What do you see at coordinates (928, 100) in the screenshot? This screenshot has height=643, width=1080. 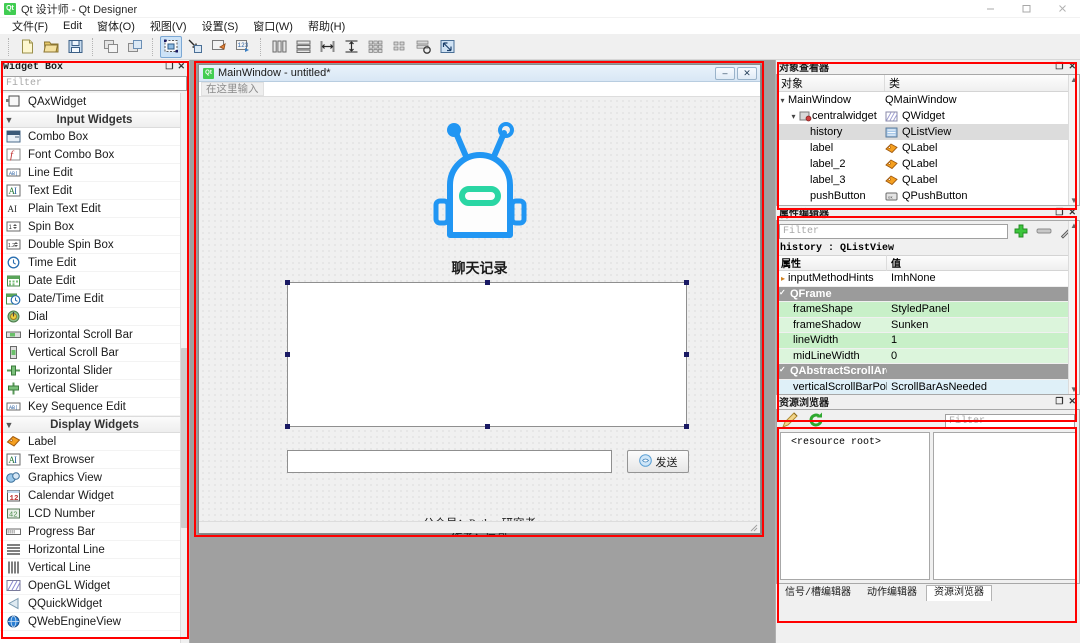 I see `table-row: ▾ MainWindow QMainWindow` at bounding box center [928, 100].